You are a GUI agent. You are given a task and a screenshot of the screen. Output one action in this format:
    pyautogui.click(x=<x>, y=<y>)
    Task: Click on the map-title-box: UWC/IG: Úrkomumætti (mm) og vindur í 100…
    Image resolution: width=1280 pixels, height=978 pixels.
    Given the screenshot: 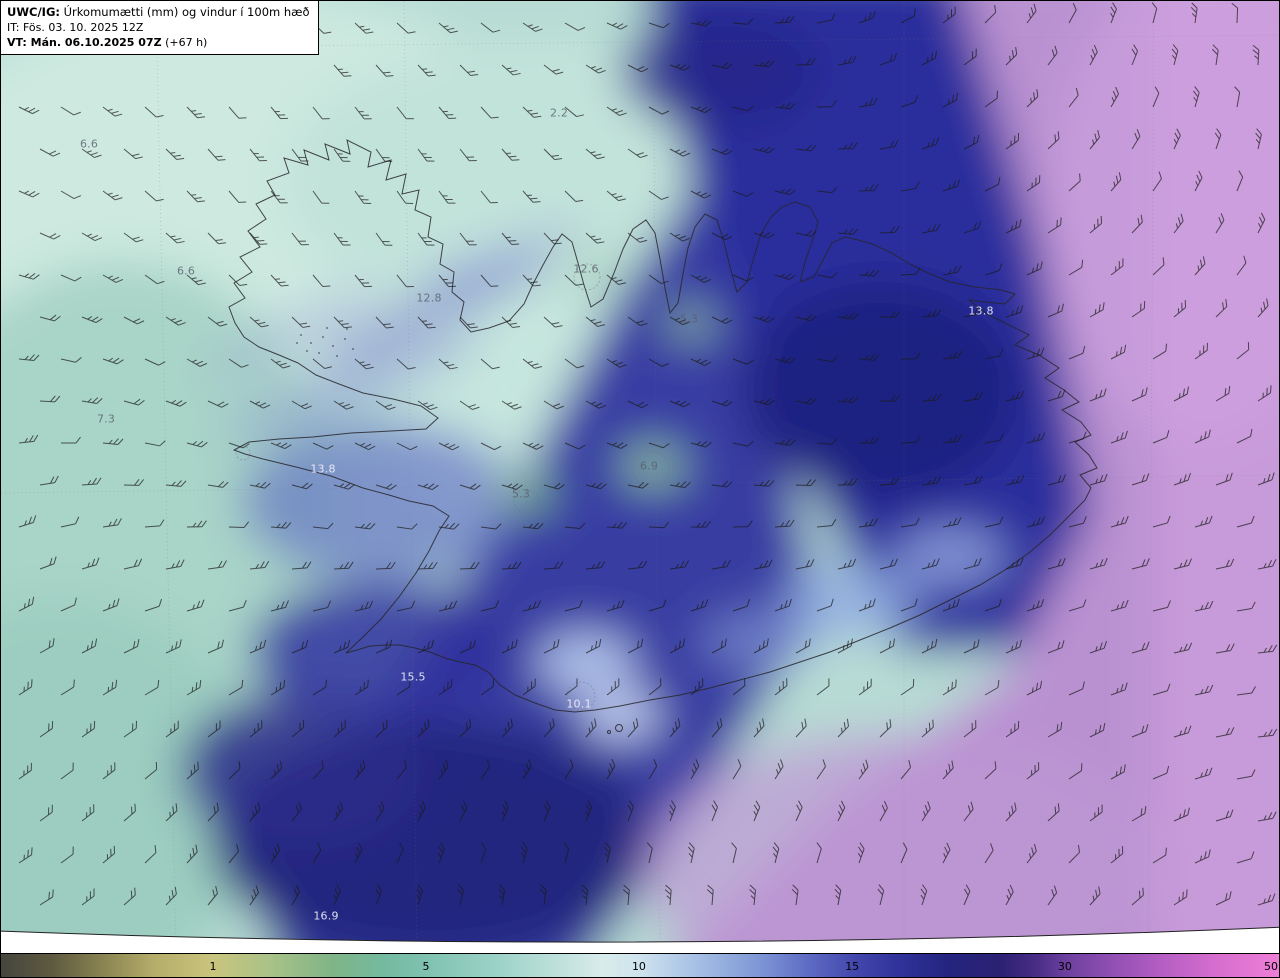 What is the action you would take?
    pyautogui.click(x=160, y=28)
    